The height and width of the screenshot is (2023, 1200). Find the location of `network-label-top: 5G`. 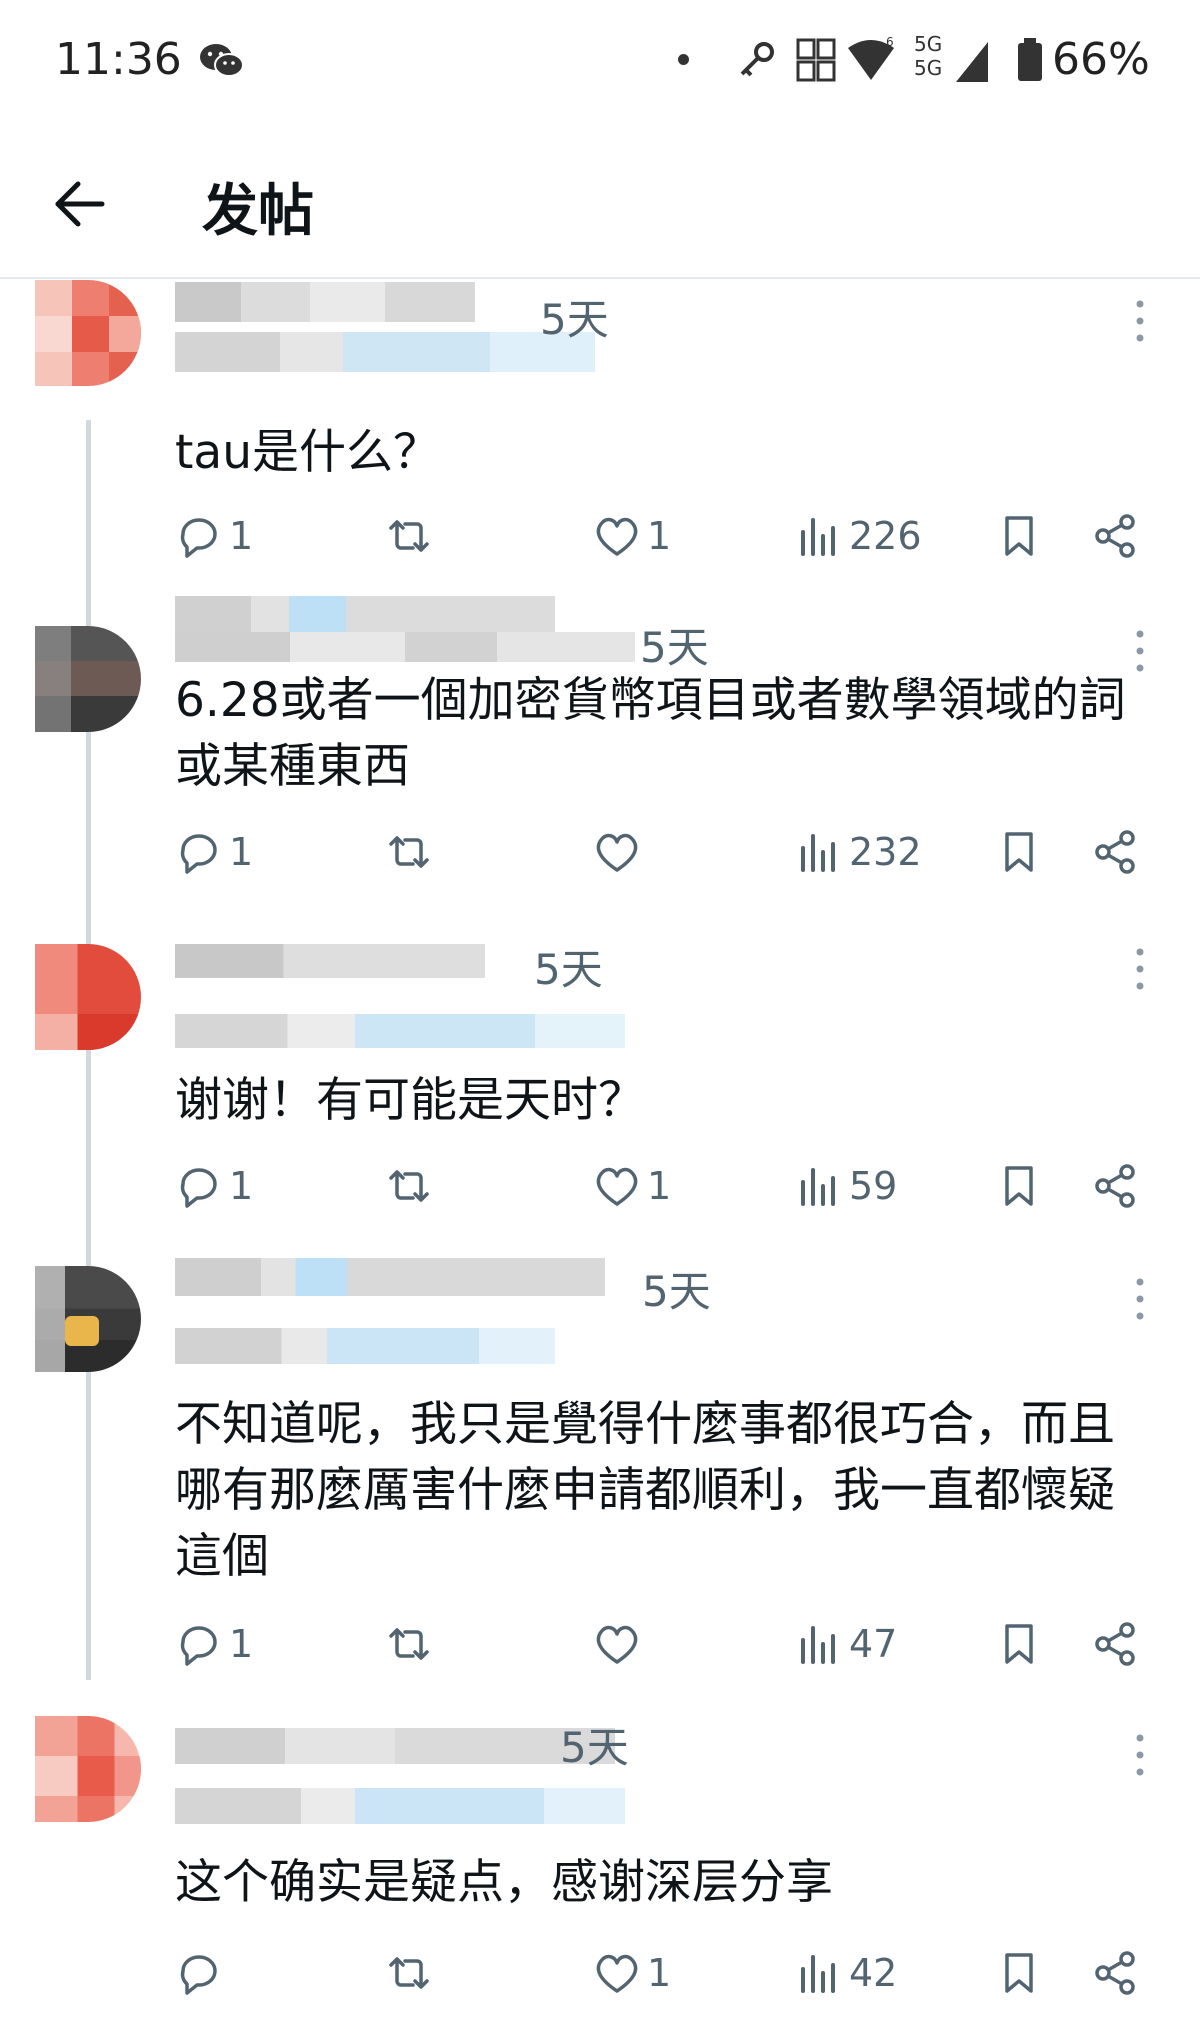

network-label-top: 5G is located at coordinates (928, 44).